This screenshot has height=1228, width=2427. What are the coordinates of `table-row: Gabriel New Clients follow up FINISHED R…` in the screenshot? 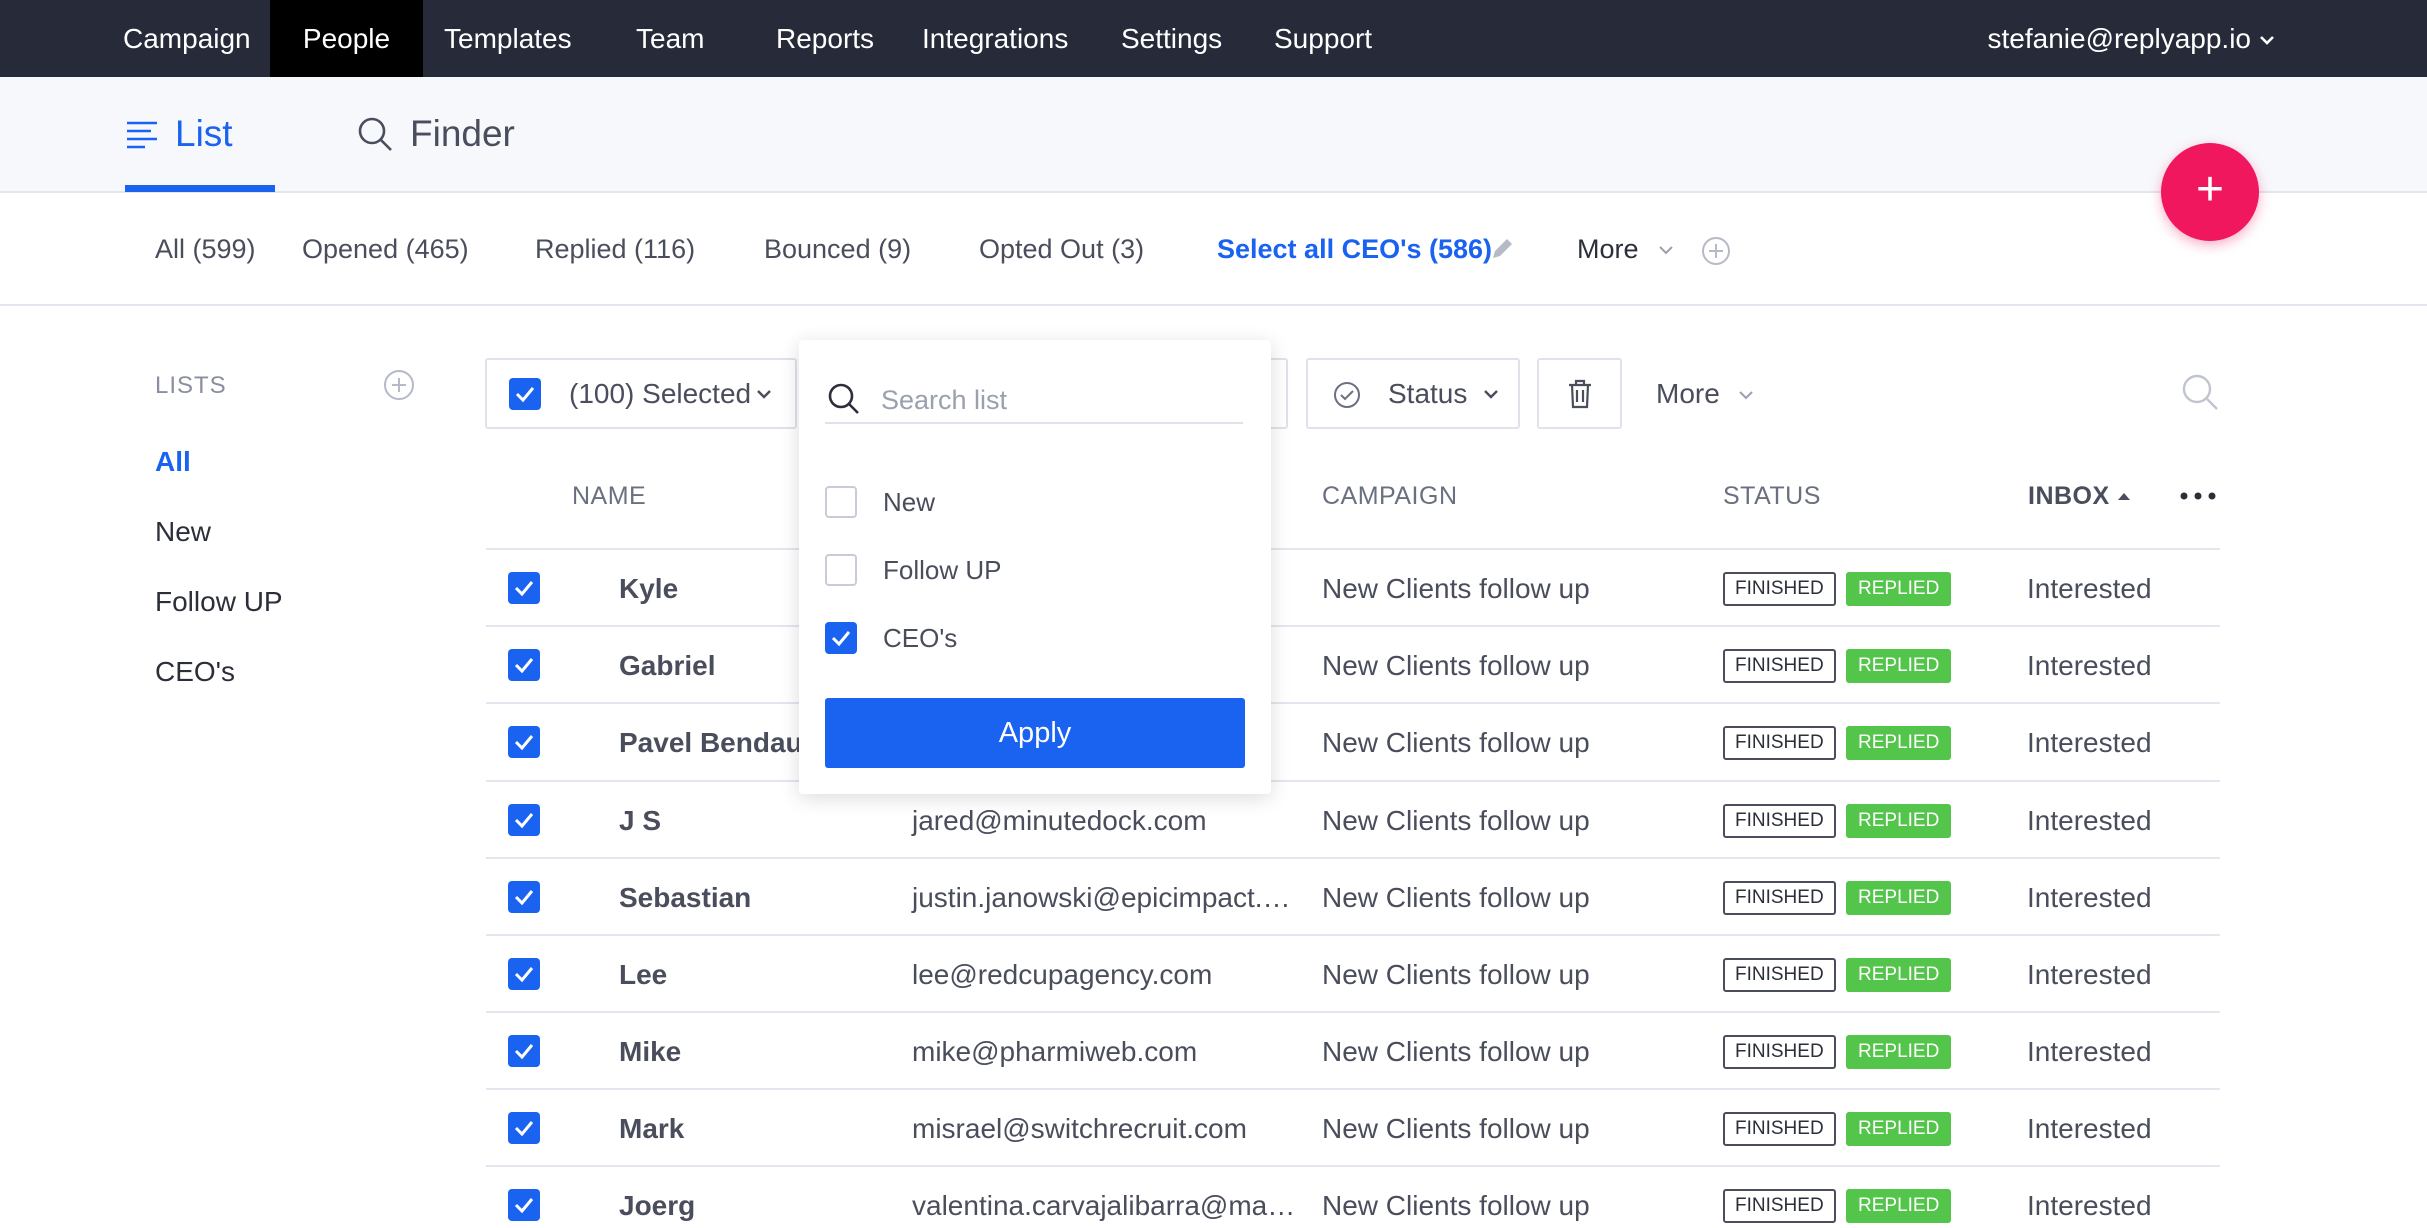 It's located at (1353, 663).